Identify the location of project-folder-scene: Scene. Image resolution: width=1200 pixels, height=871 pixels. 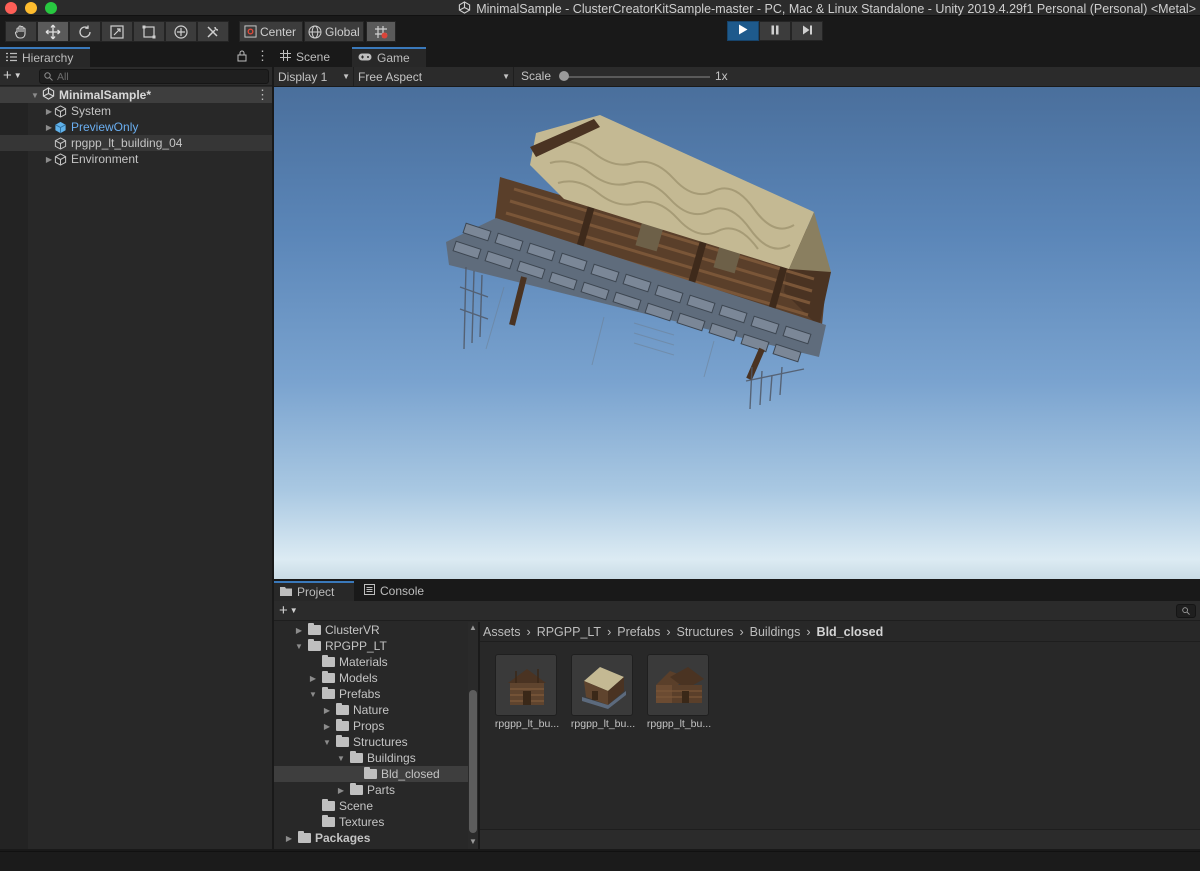
(371, 806).